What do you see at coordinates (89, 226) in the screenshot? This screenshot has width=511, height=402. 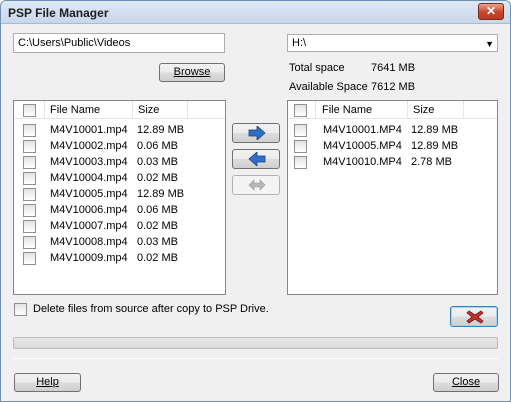 I see `file-name: M4V10007.mp4` at bounding box center [89, 226].